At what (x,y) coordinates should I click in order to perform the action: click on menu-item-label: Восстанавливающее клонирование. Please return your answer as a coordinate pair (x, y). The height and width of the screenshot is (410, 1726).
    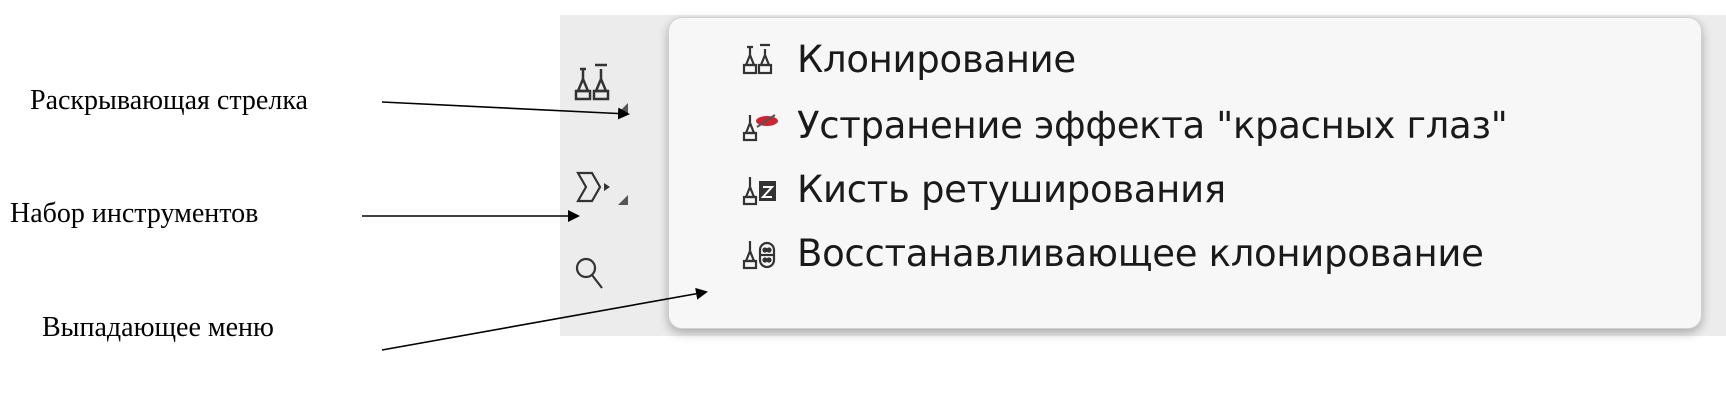
    Looking at the image, I should click on (1140, 253).